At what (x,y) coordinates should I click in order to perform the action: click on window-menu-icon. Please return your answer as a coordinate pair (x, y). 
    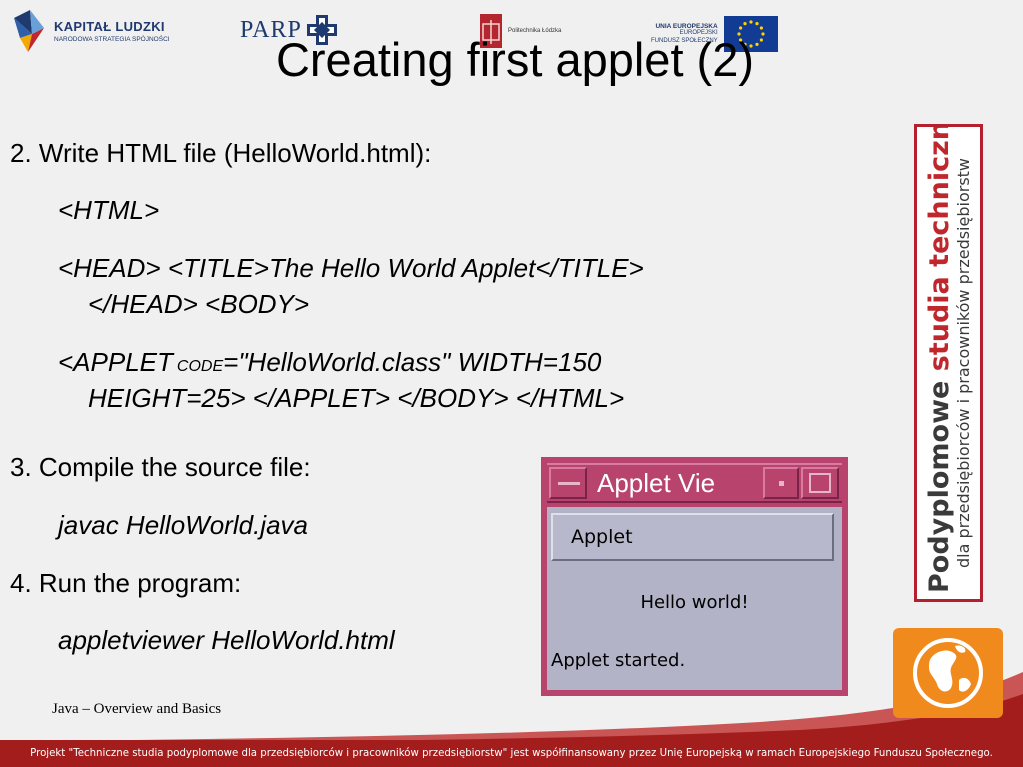
    Looking at the image, I should click on (569, 483).